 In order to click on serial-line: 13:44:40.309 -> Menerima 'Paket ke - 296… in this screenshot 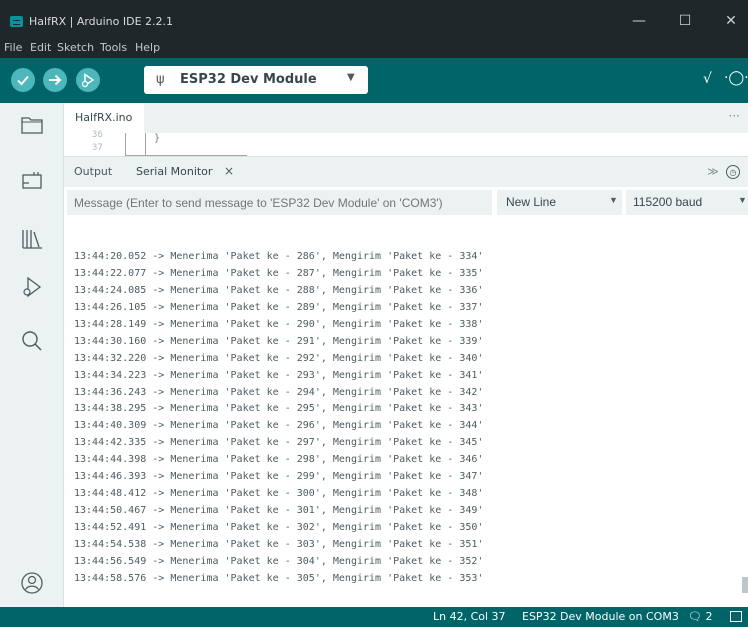, I will do `click(279, 426)`.